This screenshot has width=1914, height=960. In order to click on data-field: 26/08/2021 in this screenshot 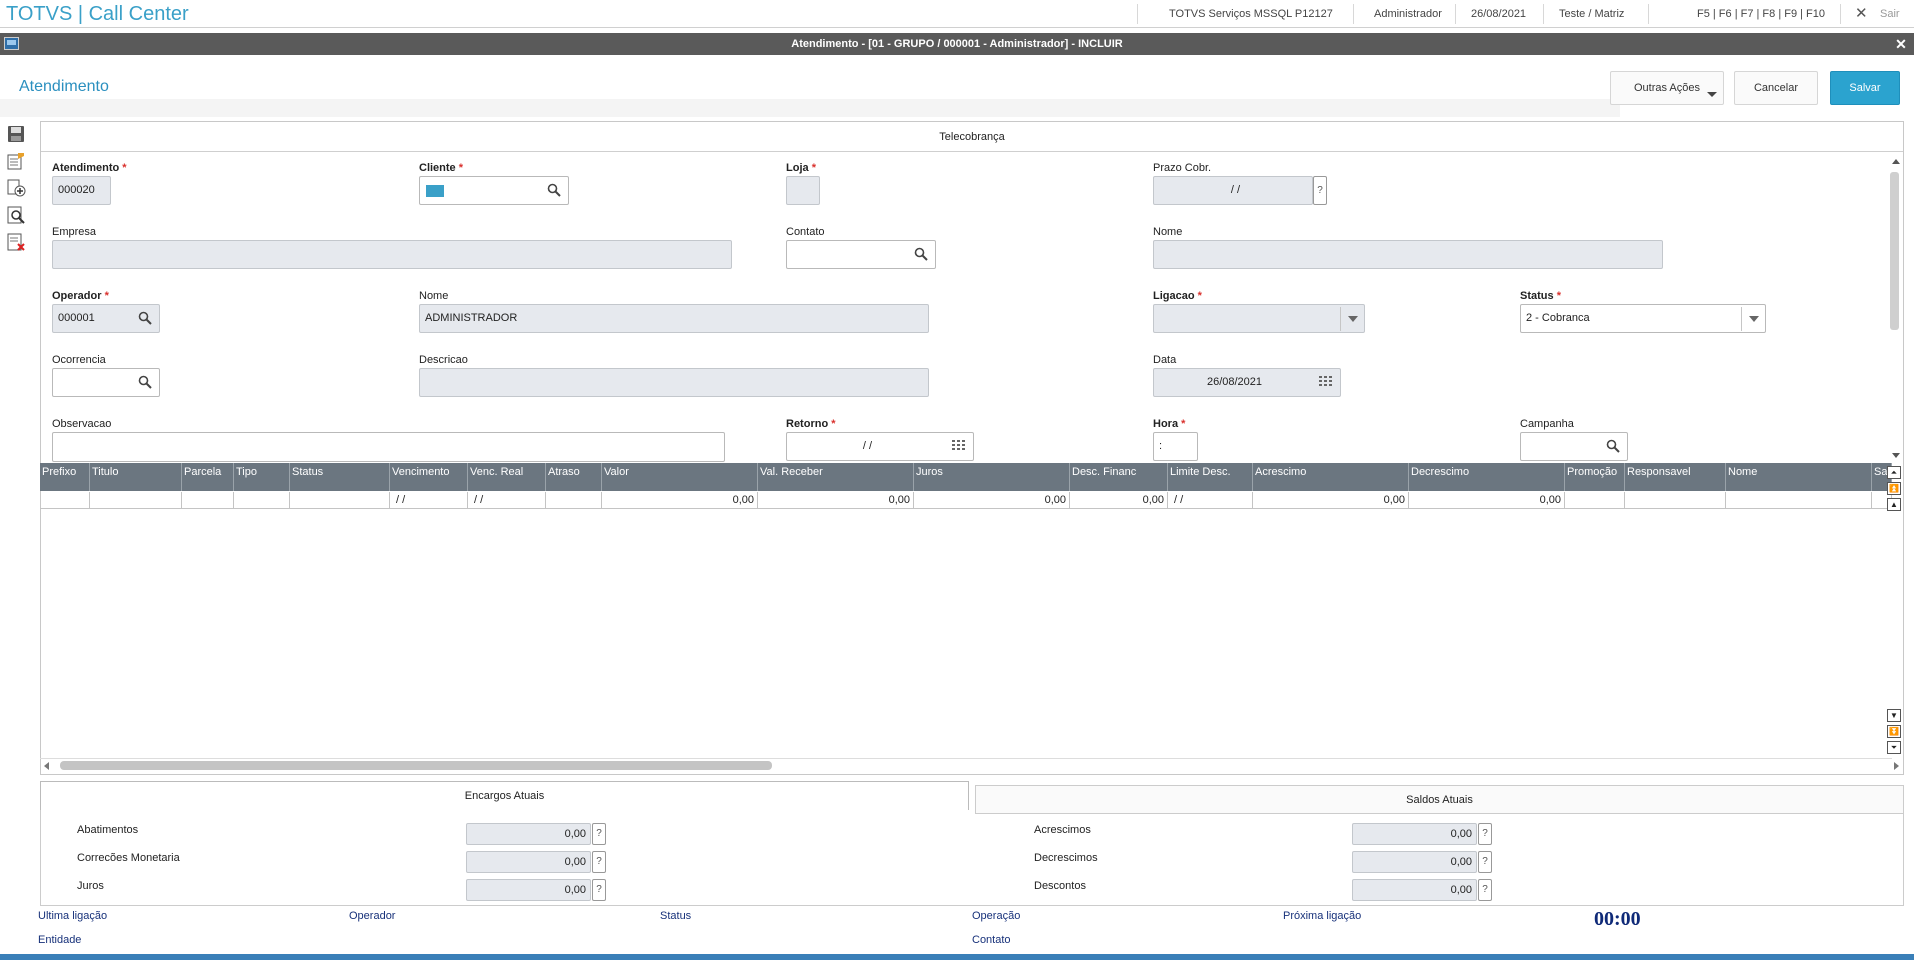, I will do `click(1247, 382)`.